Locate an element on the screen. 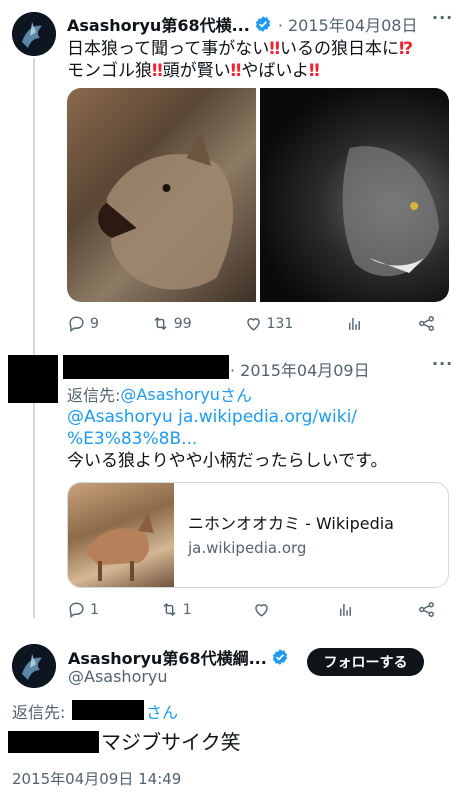 The height and width of the screenshot is (800, 462). mention-link: @Asashoryu is located at coordinates (120, 417).